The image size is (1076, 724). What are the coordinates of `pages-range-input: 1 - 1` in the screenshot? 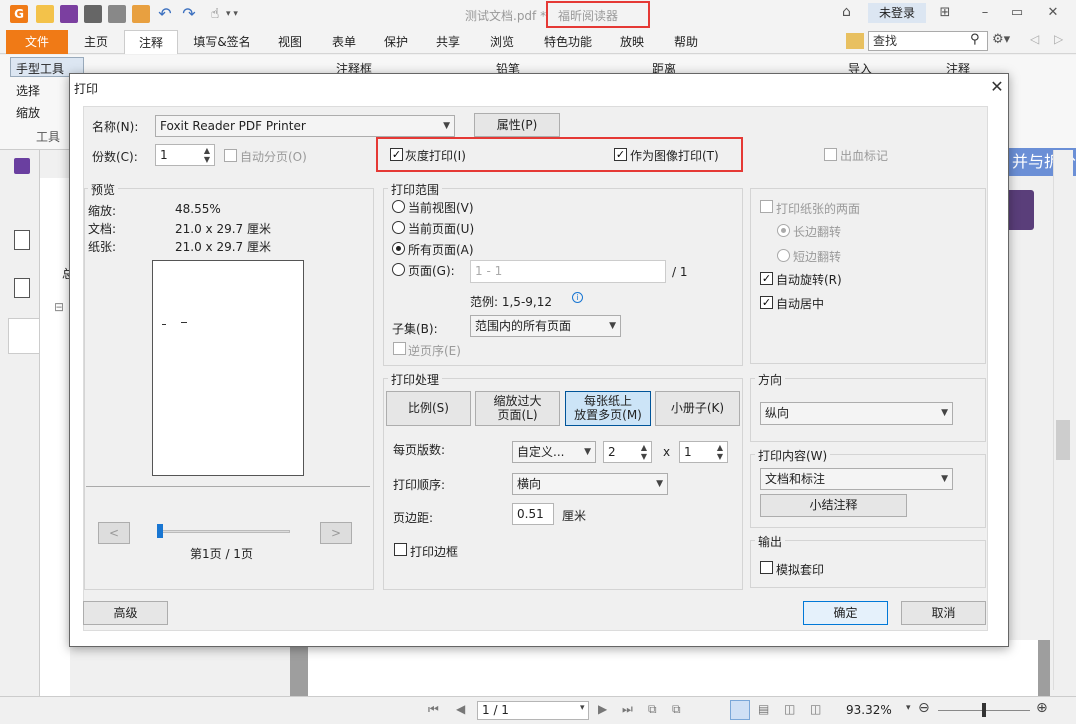 It's located at (568, 271).